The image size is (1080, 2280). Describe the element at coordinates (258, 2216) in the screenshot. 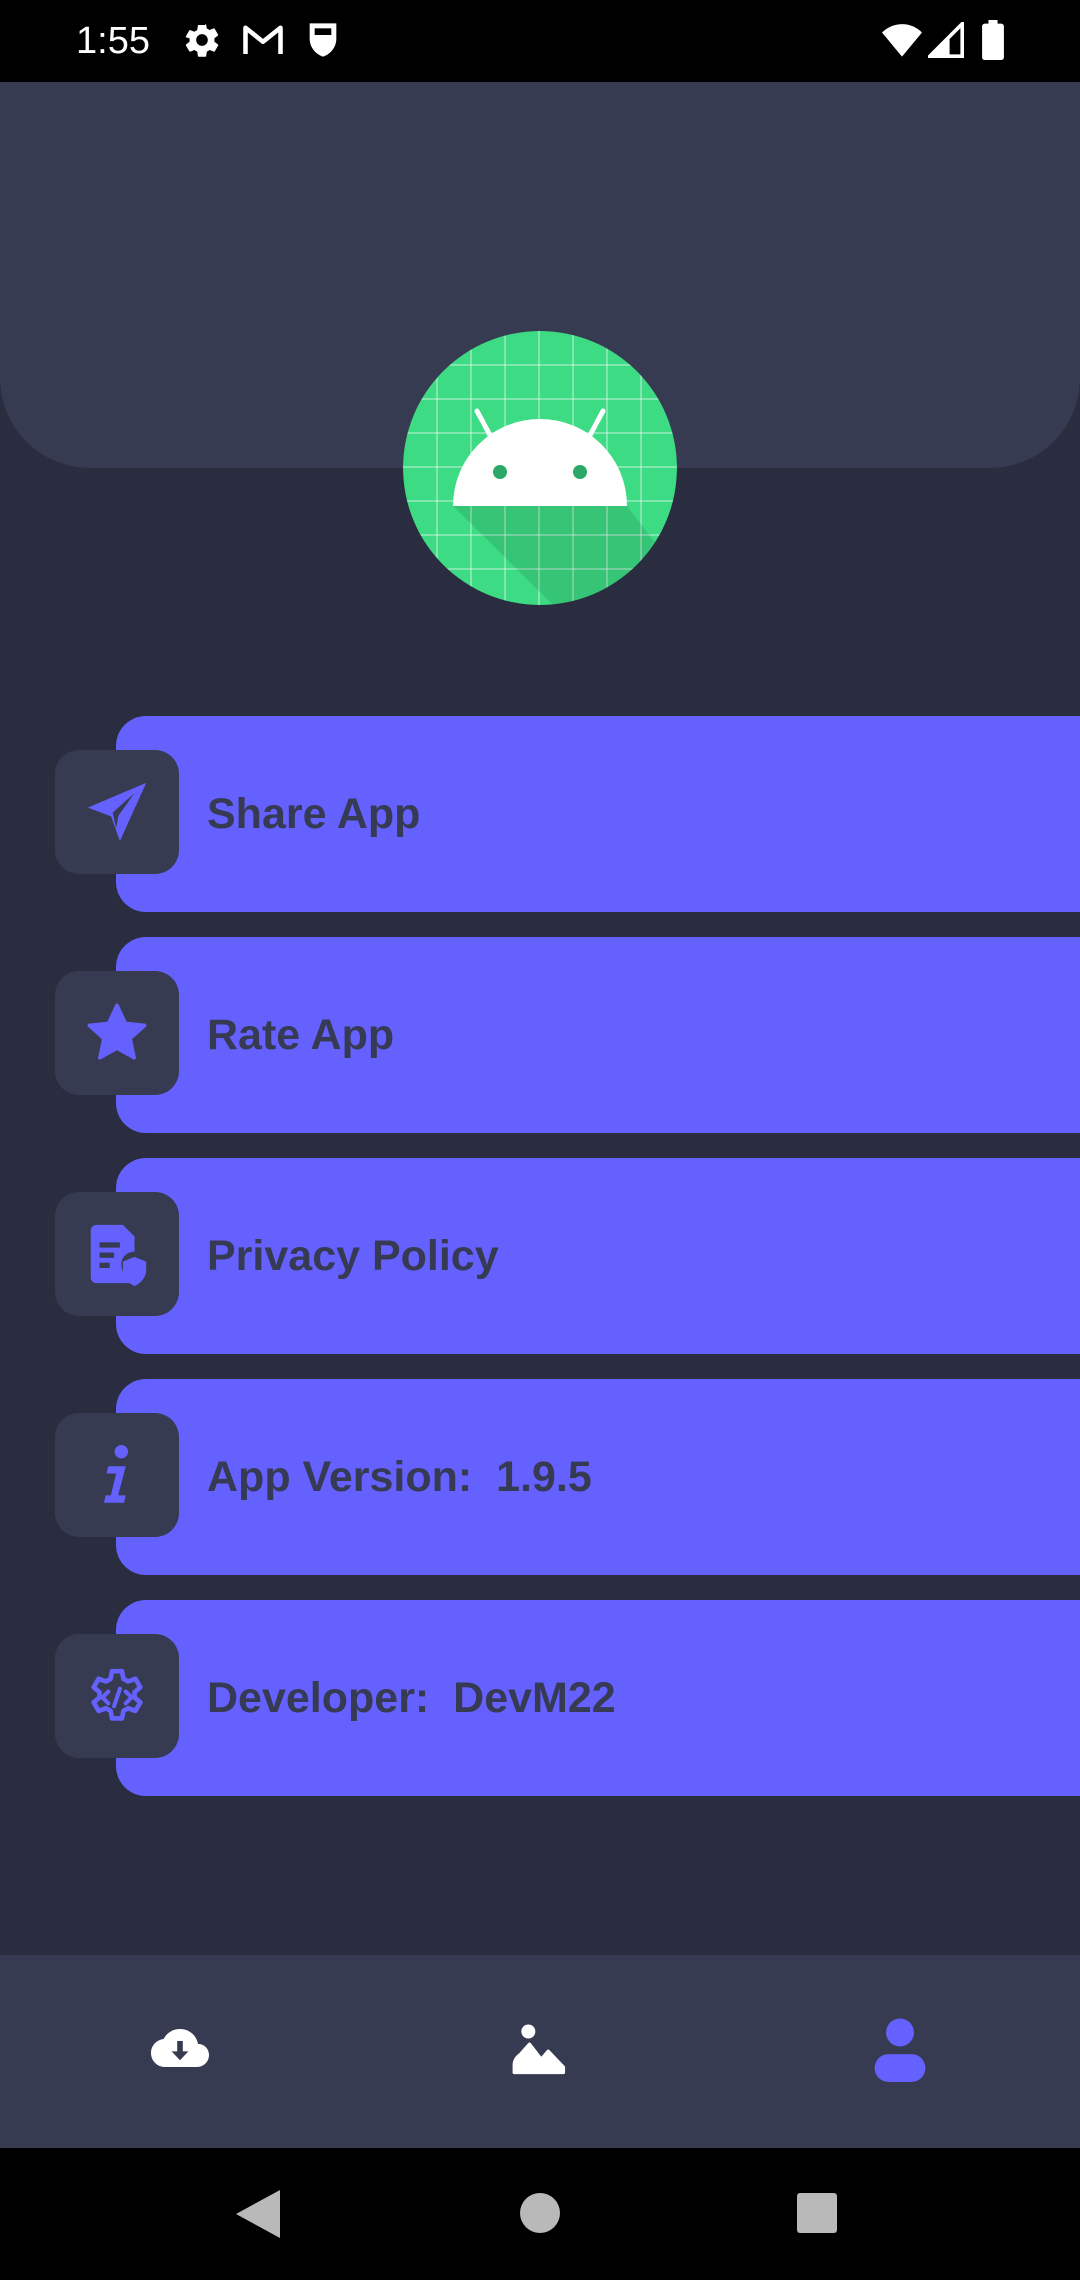

I see `back-icon` at that location.